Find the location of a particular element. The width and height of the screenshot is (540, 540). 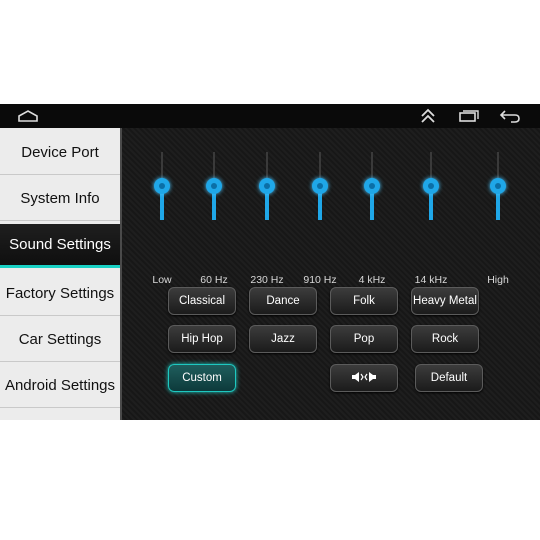

default-button: Default is located at coordinates (449, 378).